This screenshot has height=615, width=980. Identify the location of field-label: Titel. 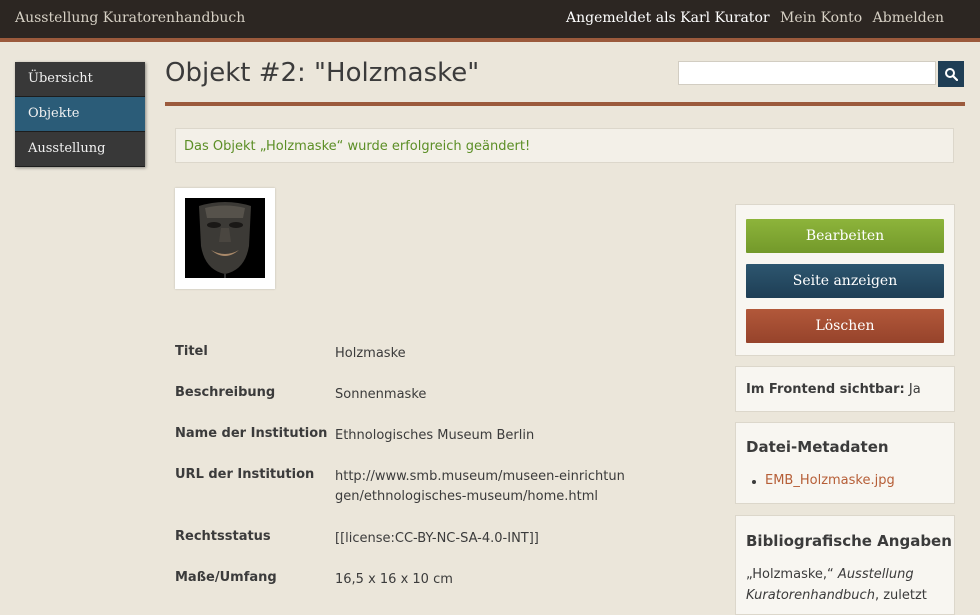
(191, 351).